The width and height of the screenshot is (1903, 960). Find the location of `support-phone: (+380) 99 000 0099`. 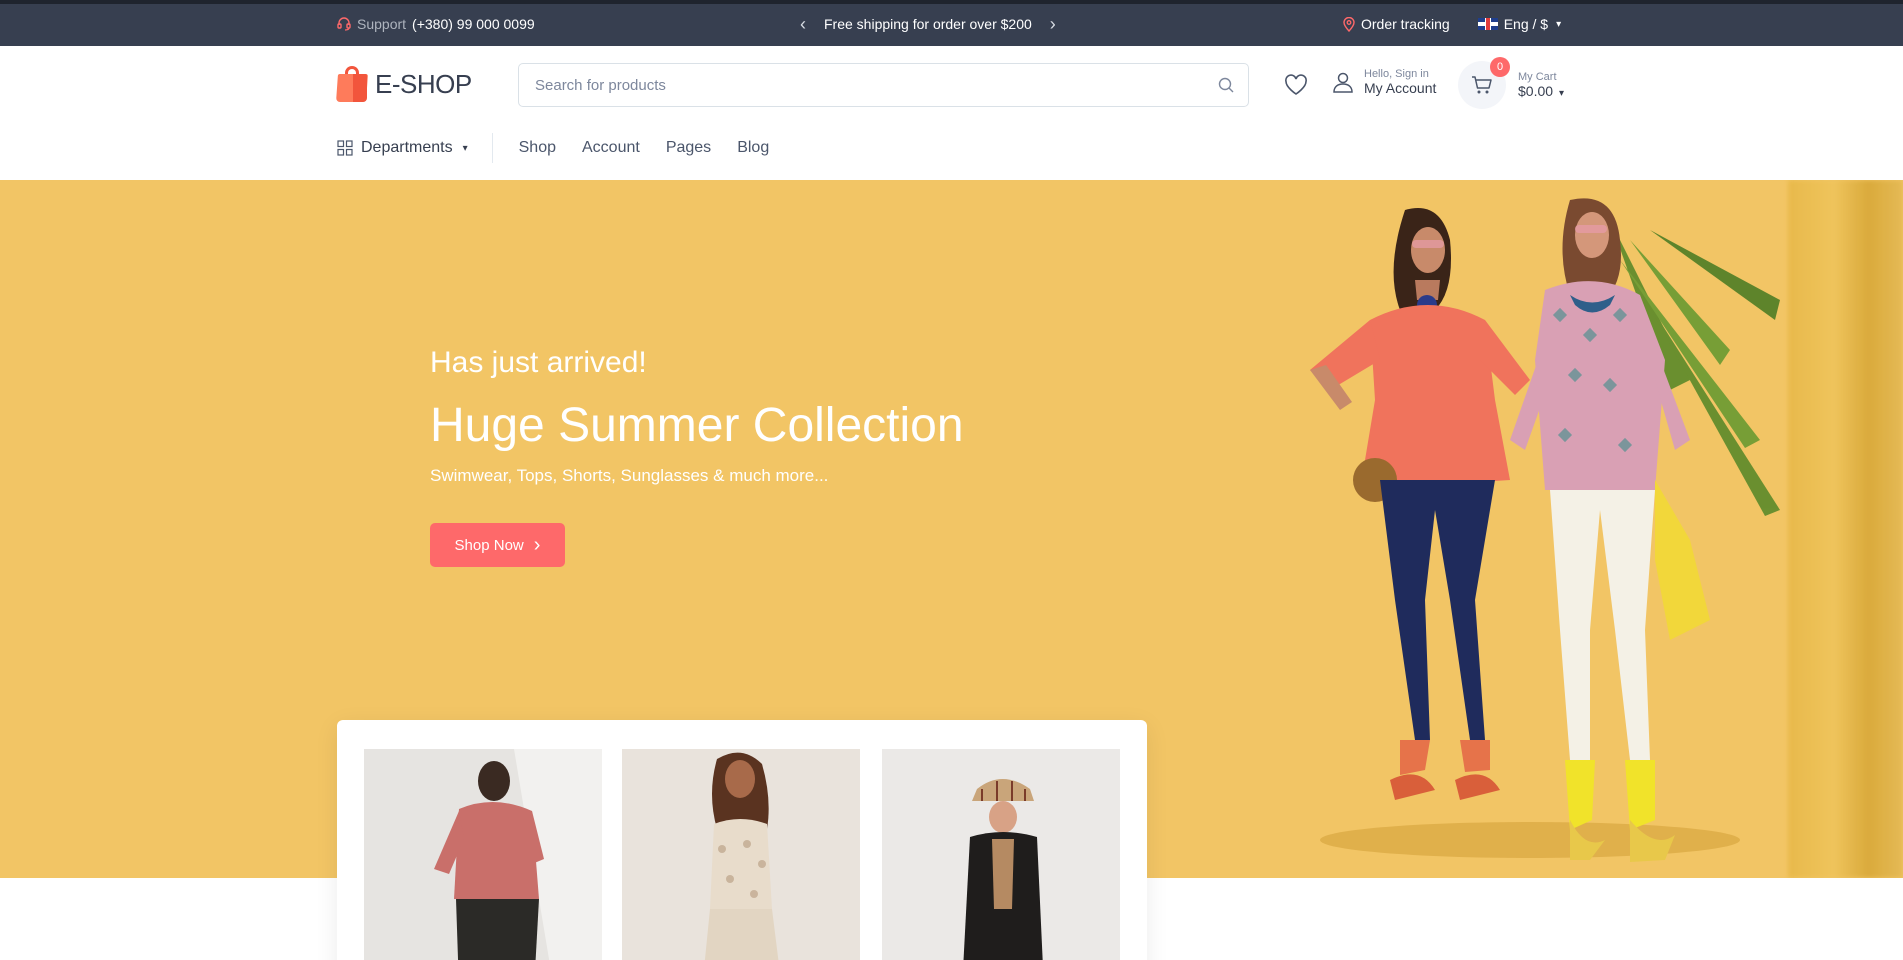

support-phone: (+380) 99 000 0099 is located at coordinates (473, 24).